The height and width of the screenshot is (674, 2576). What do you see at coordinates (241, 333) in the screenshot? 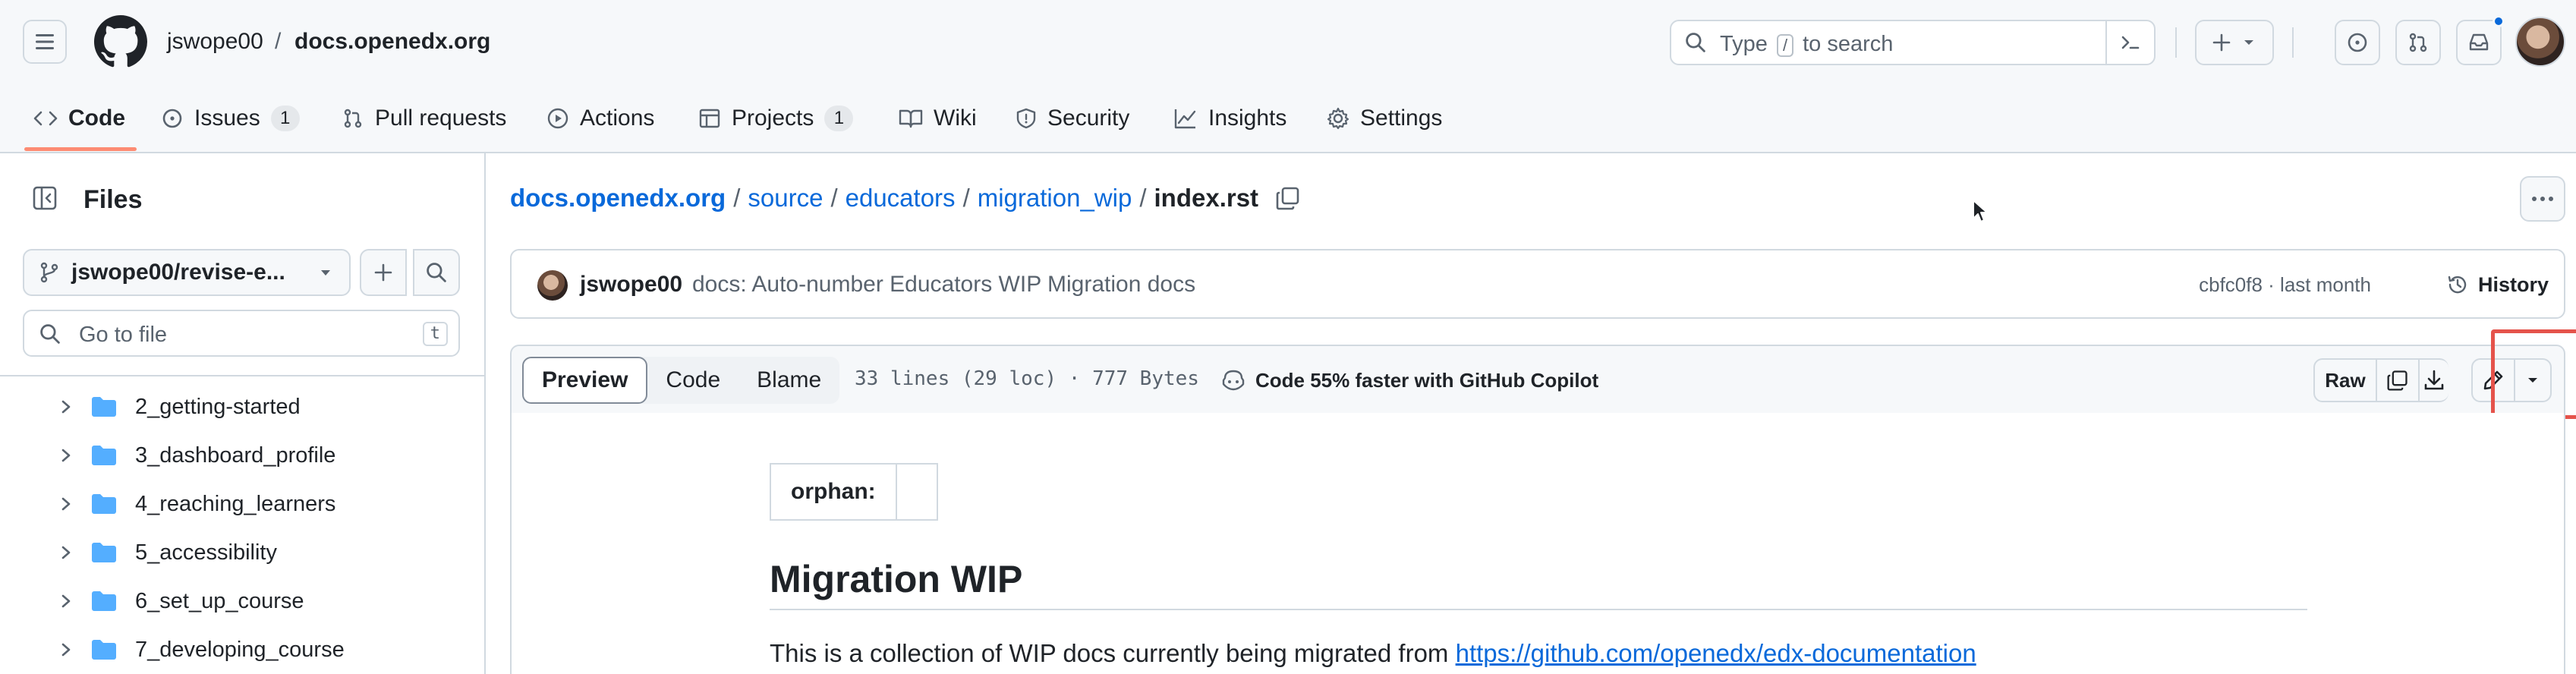
I see `go-to-file-input: Go to file t` at bounding box center [241, 333].